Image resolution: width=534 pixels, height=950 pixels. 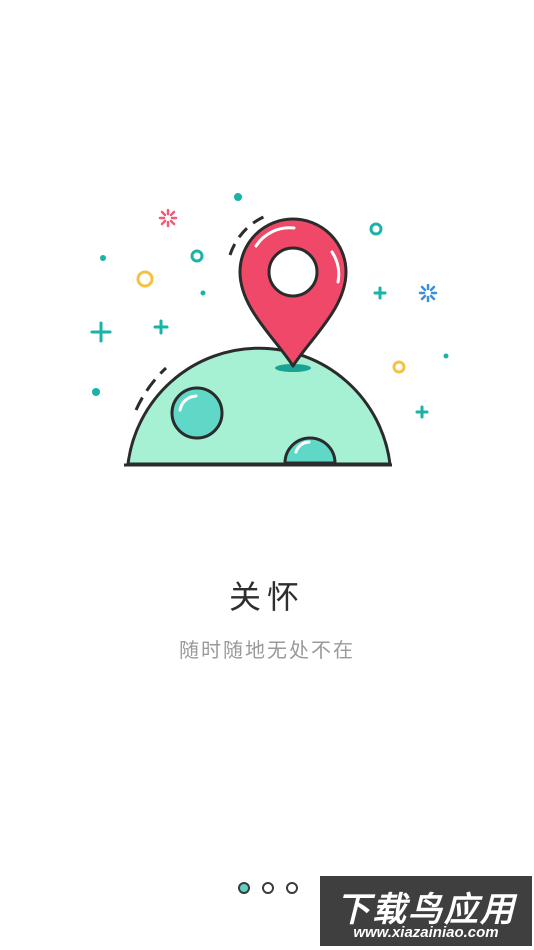 What do you see at coordinates (288, 290) in the screenshot?
I see `location-pin-icon` at bounding box center [288, 290].